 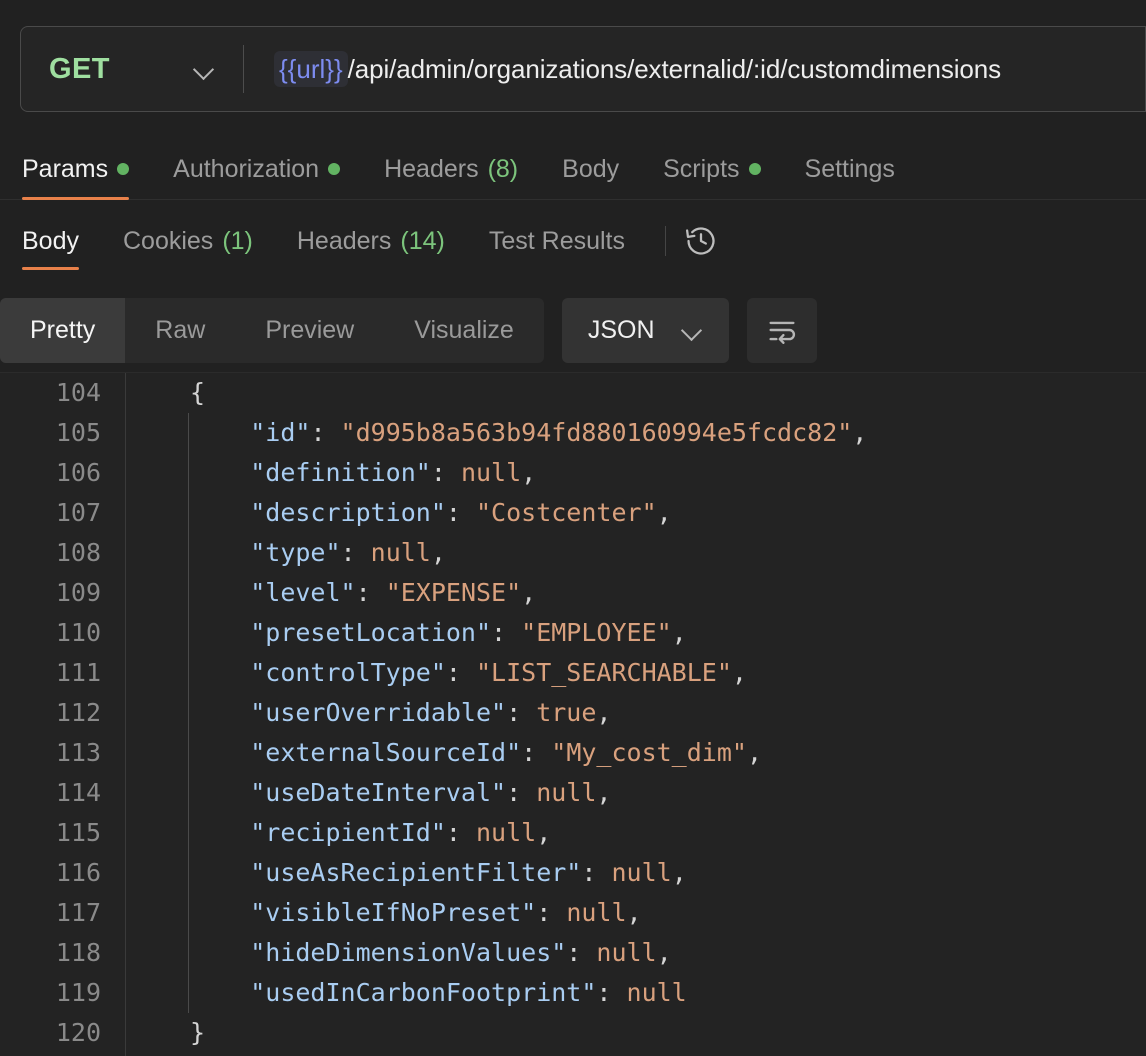 What do you see at coordinates (78, 992) in the screenshot?
I see `line-number: 119` at bounding box center [78, 992].